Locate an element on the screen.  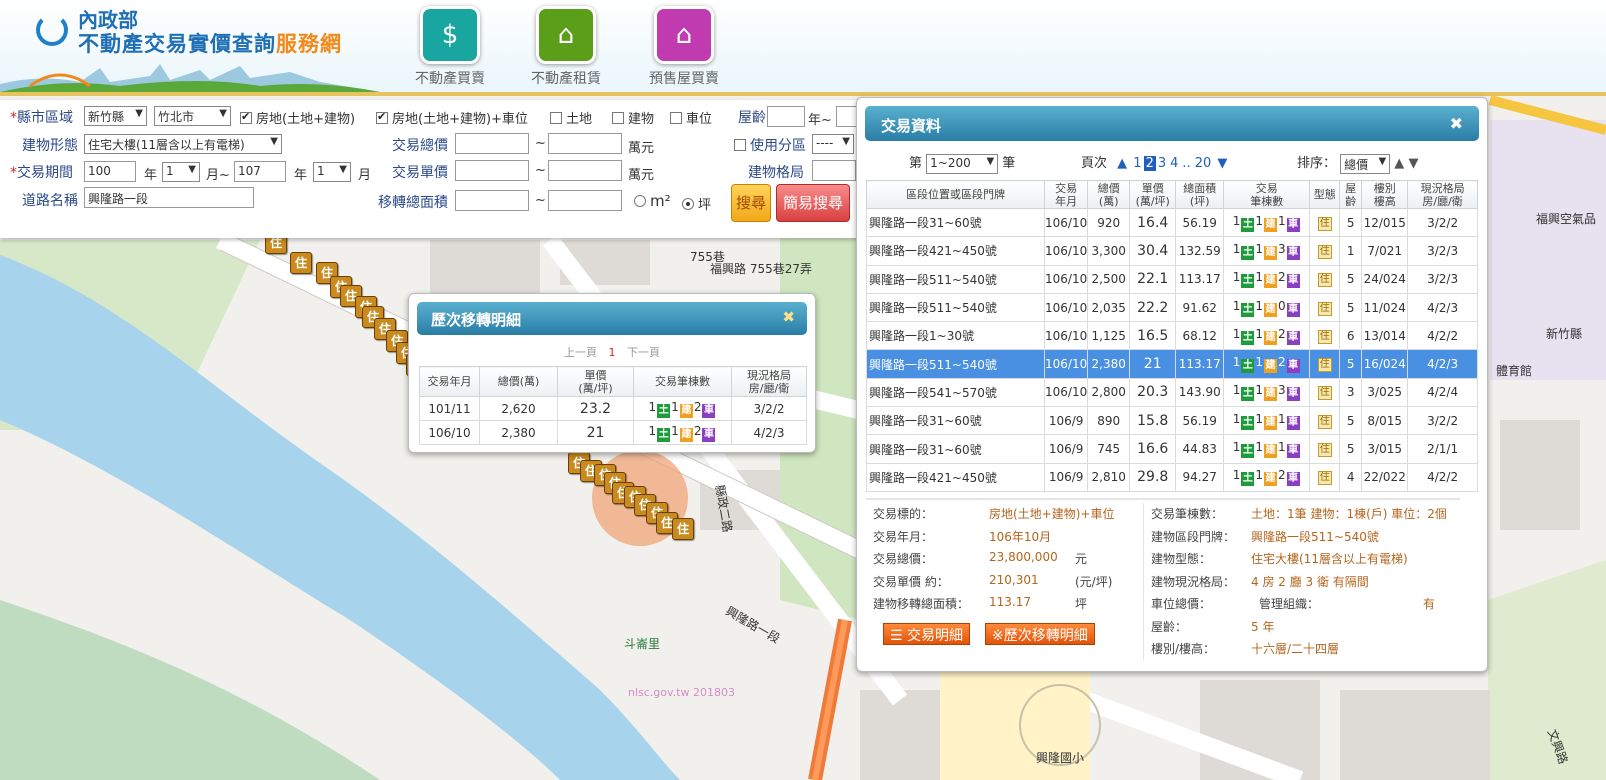
page-link: 4 is located at coordinates (1174, 163).